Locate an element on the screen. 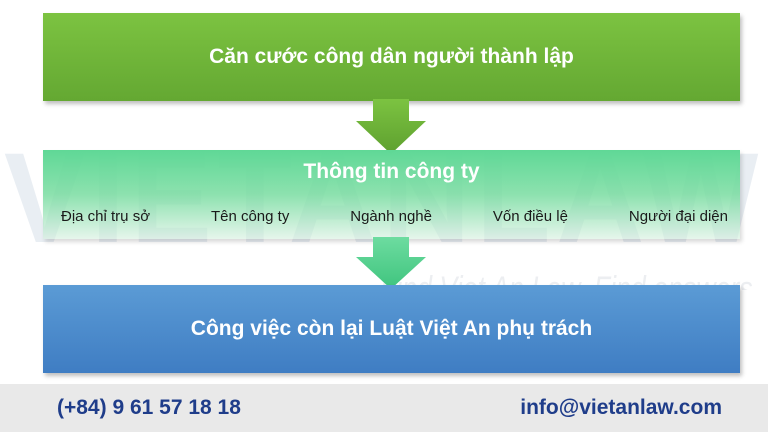  email-address: info@vietanlaw.com is located at coordinates (621, 408).